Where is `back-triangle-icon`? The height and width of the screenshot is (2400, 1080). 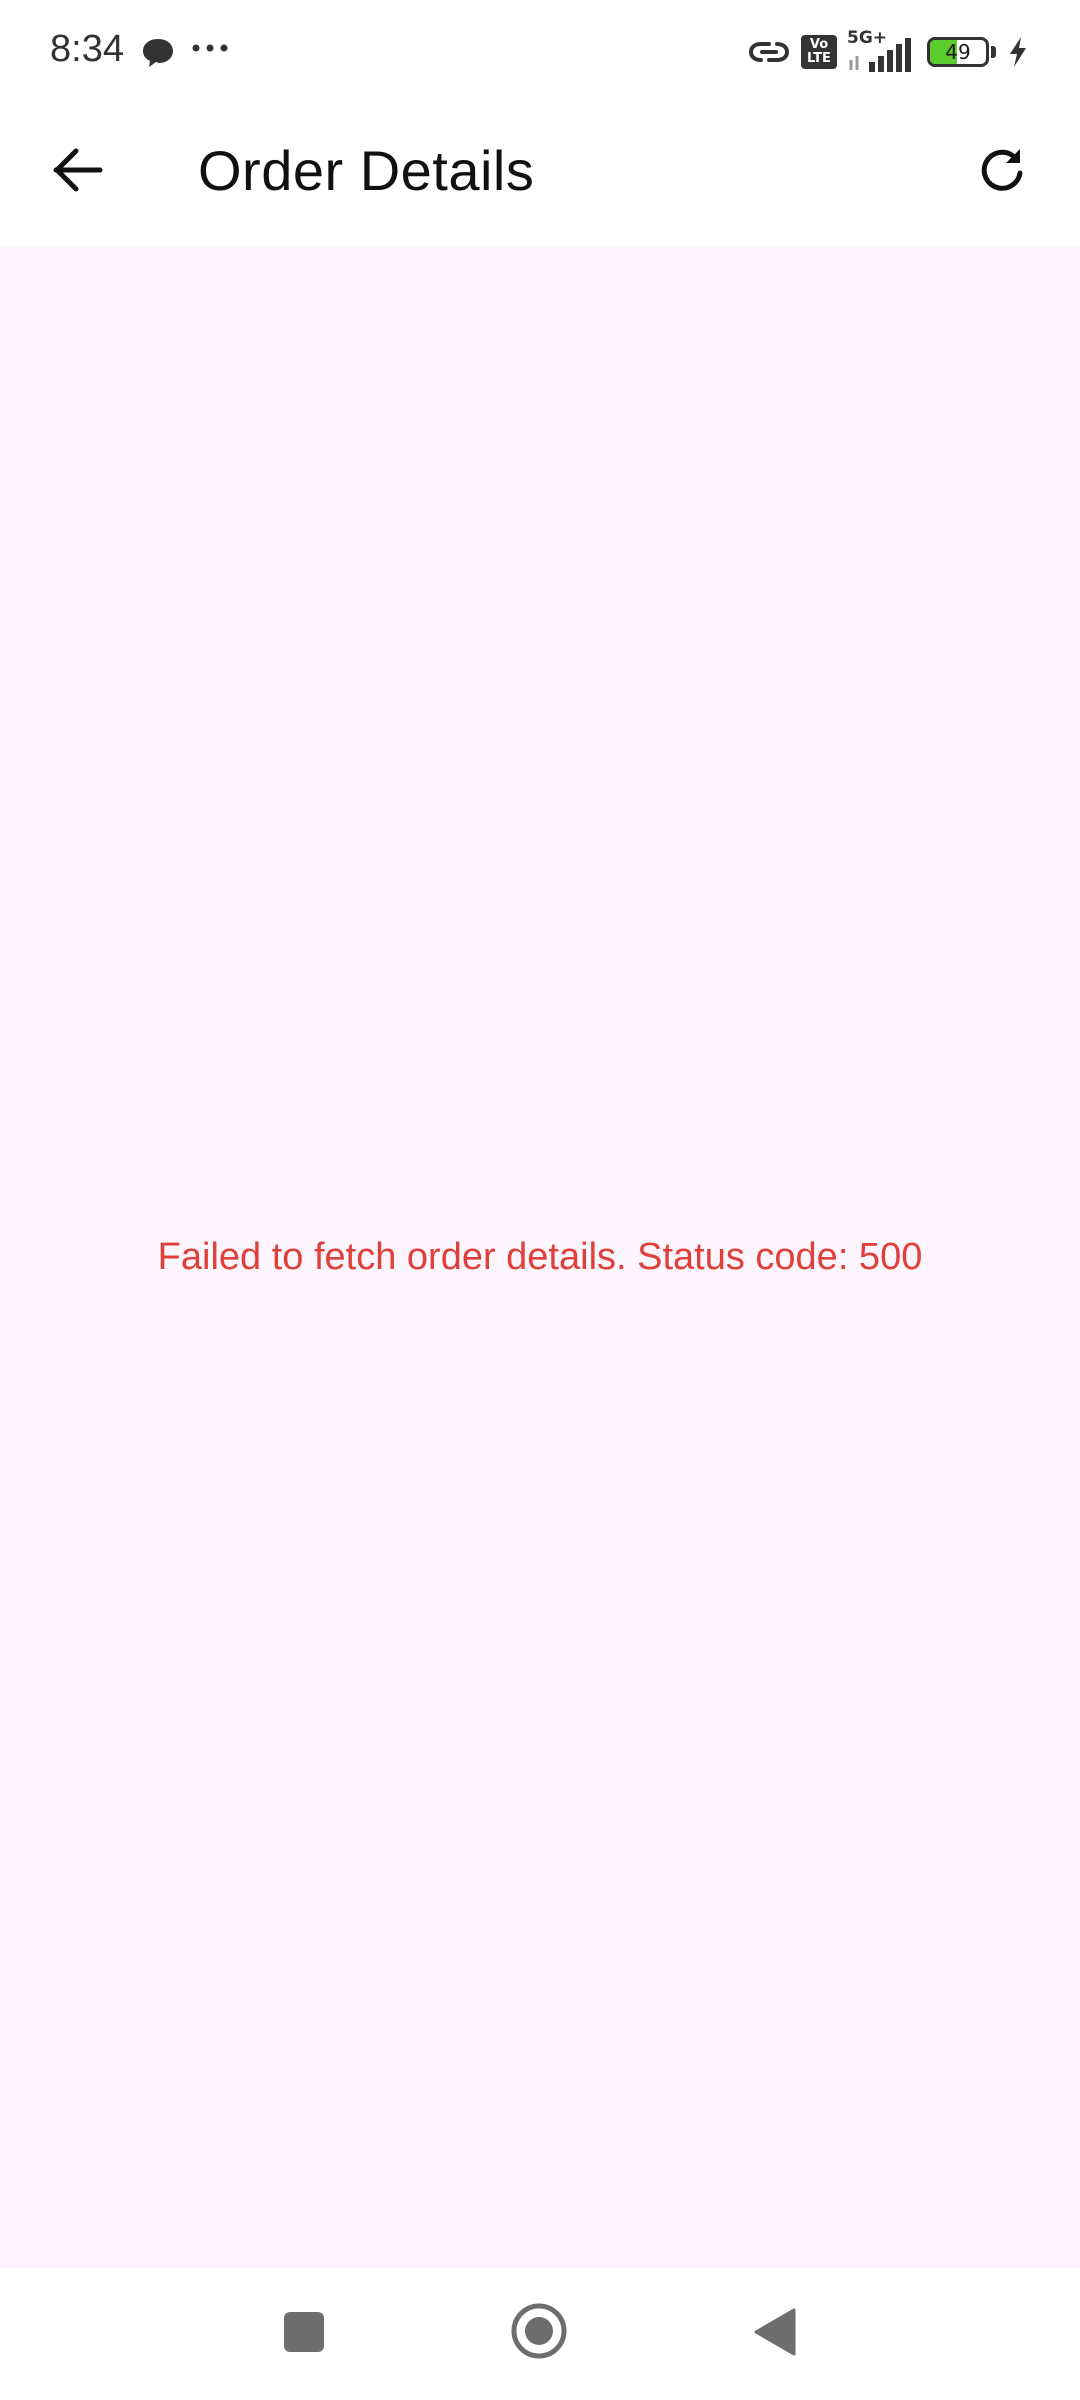 back-triangle-icon is located at coordinates (775, 2332).